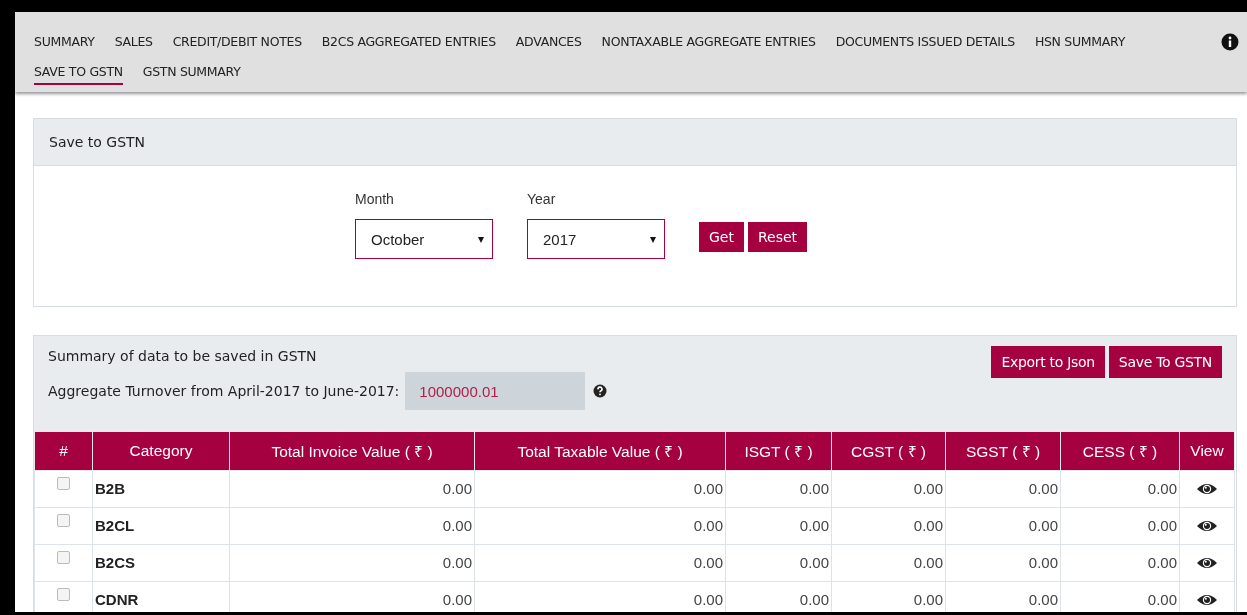  Describe the element at coordinates (1230, 42) in the screenshot. I see `info-icon` at that location.